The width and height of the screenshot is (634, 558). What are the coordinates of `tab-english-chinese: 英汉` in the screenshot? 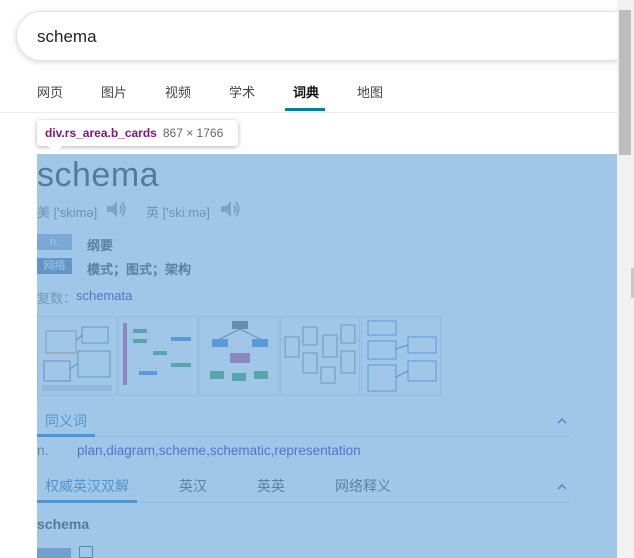 It's located at (193, 486).